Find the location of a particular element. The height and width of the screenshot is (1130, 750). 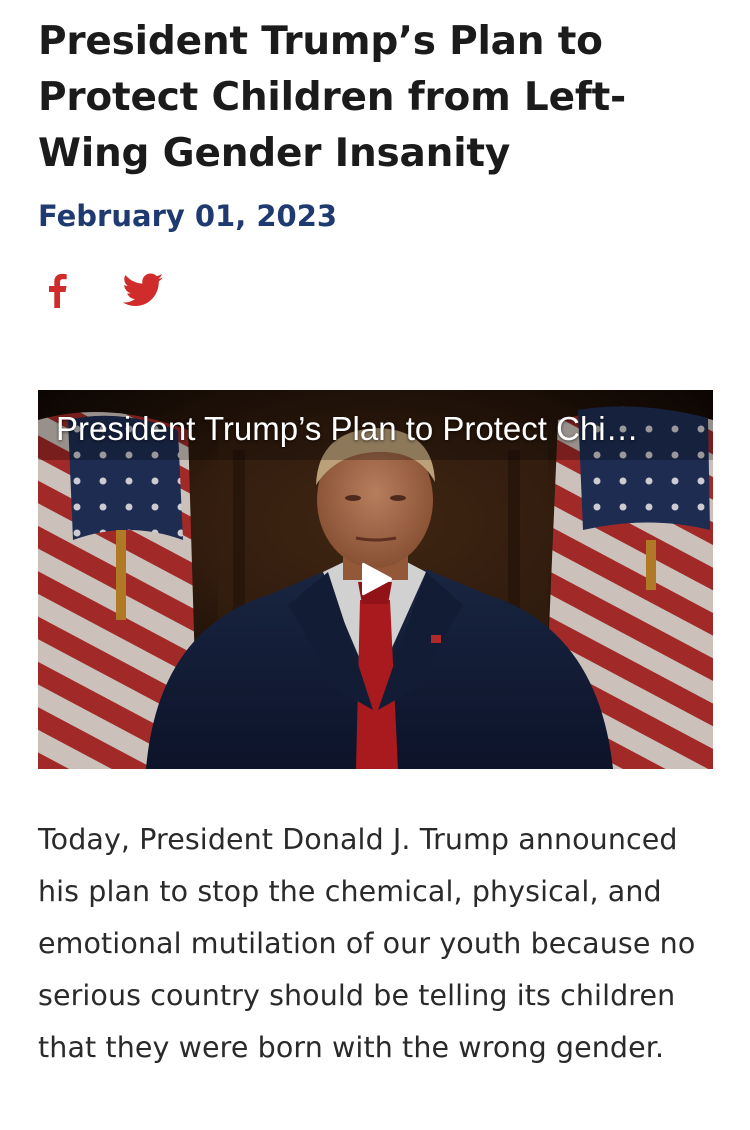

share-bar is located at coordinates (118, 290).